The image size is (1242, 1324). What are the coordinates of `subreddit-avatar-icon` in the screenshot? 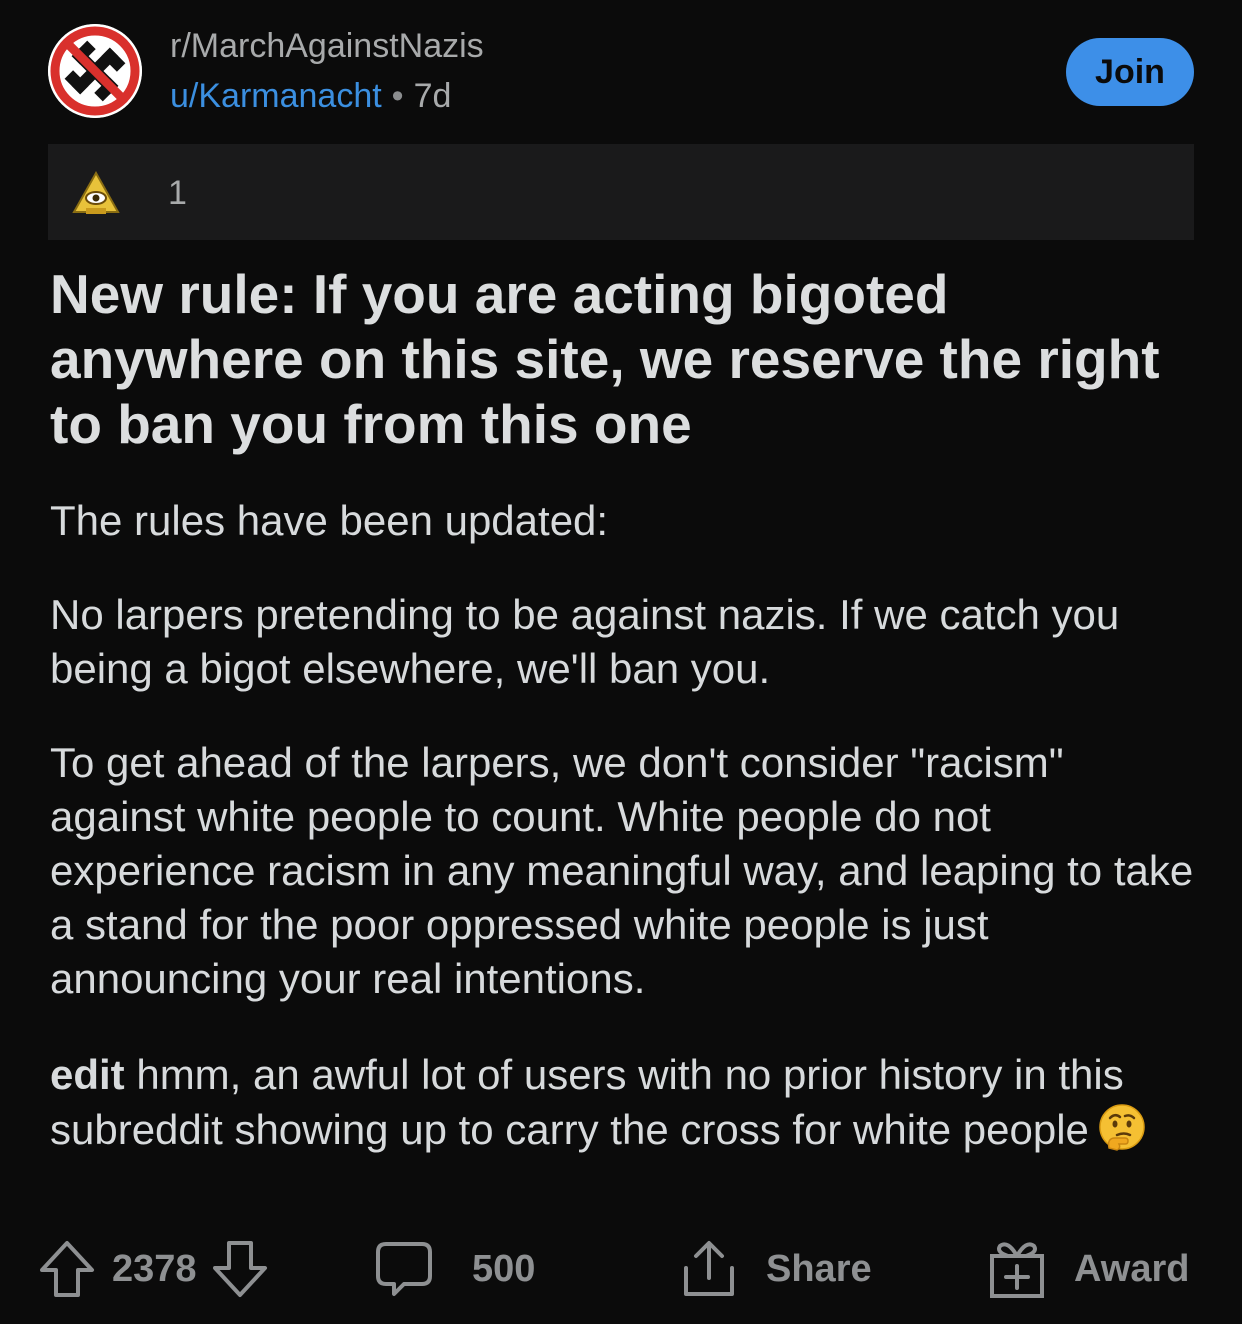 It's located at (95, 71).